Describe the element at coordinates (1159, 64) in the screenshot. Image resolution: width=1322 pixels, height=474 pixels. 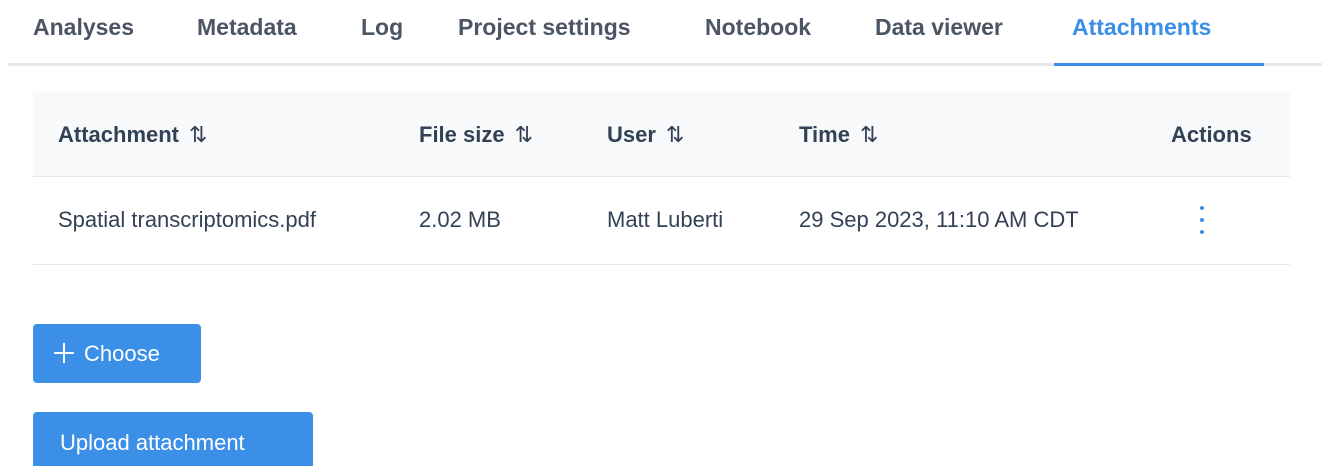
I see `active-tab-indicator` at that location.